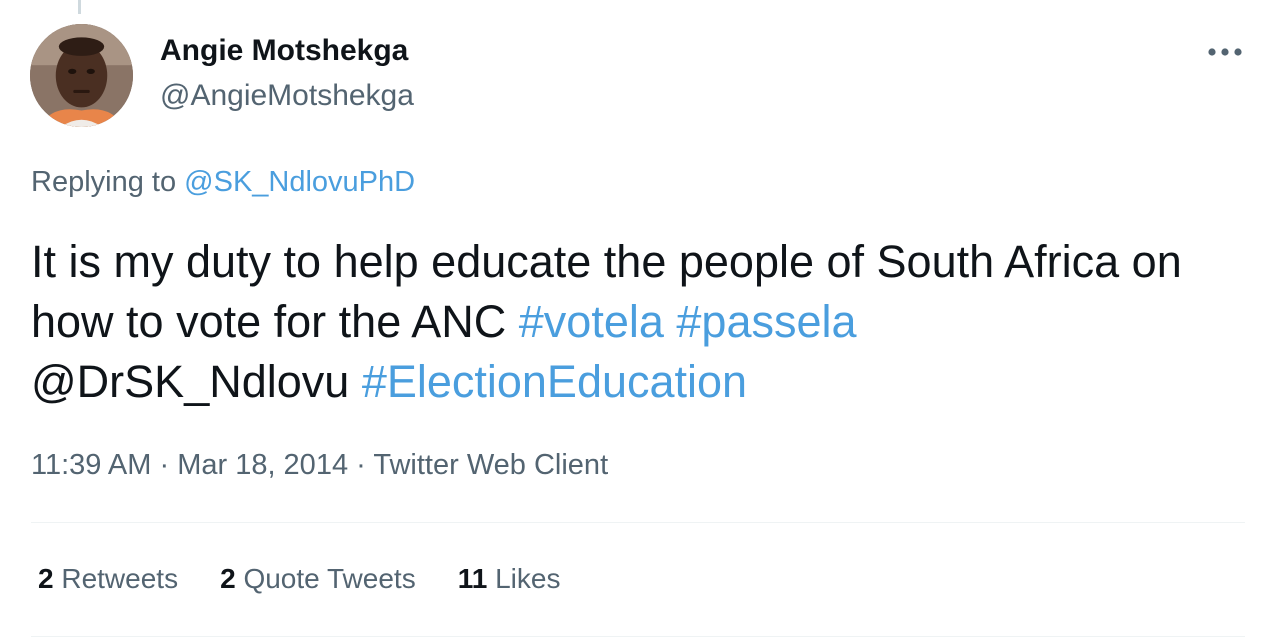 The image size is (1280, 640). Describe the element at coordinates (766, 321) in the screenshot. I see `hashtag-link: #passela` at that location.